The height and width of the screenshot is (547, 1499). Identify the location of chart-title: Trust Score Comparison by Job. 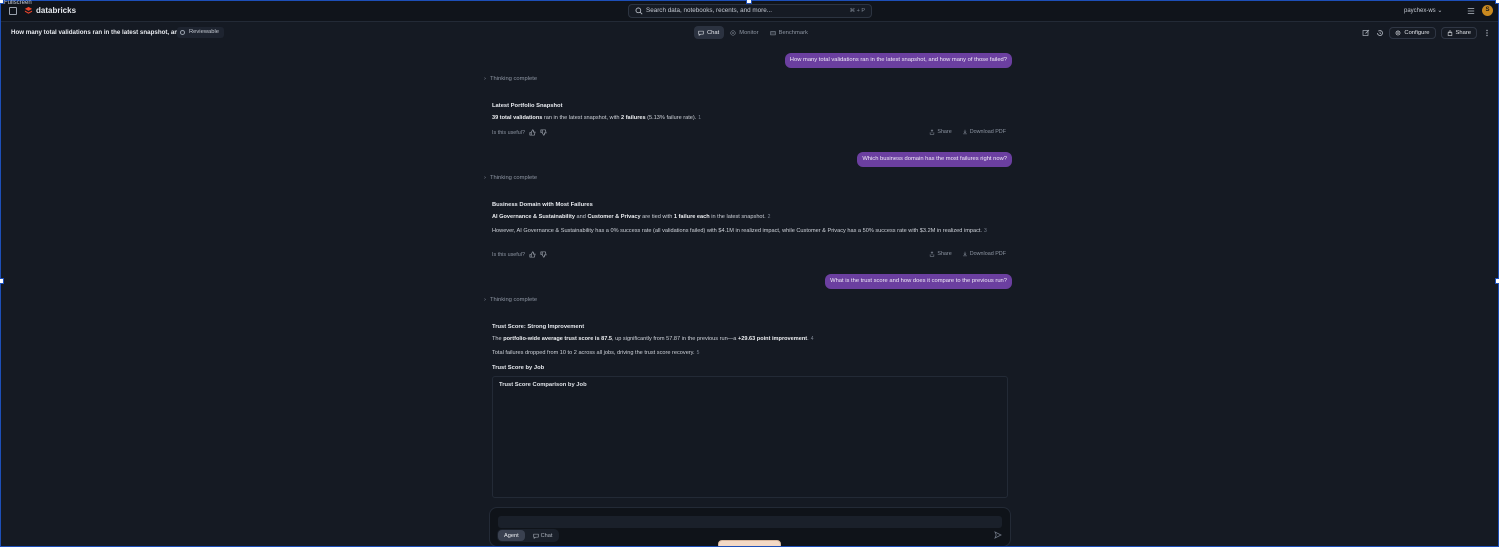
(543, 385).